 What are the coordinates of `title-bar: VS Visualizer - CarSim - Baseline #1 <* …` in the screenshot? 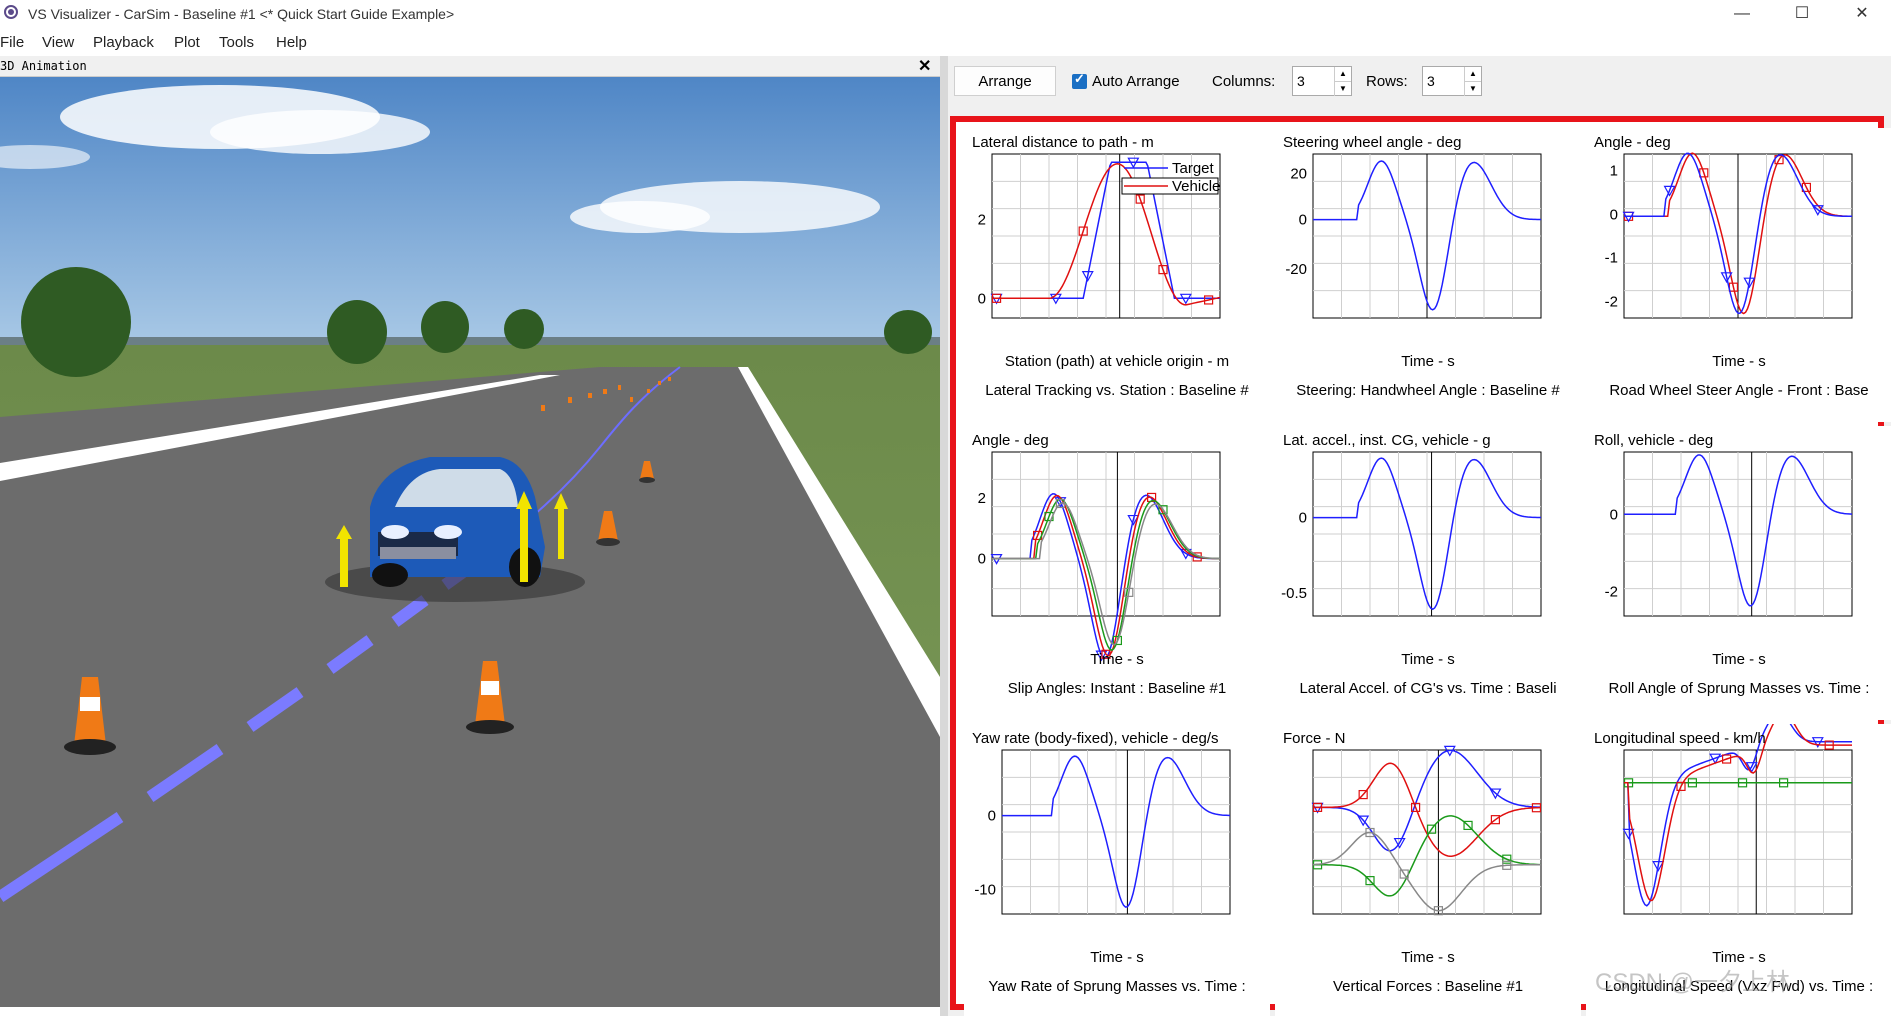 It's located at (945, 15).